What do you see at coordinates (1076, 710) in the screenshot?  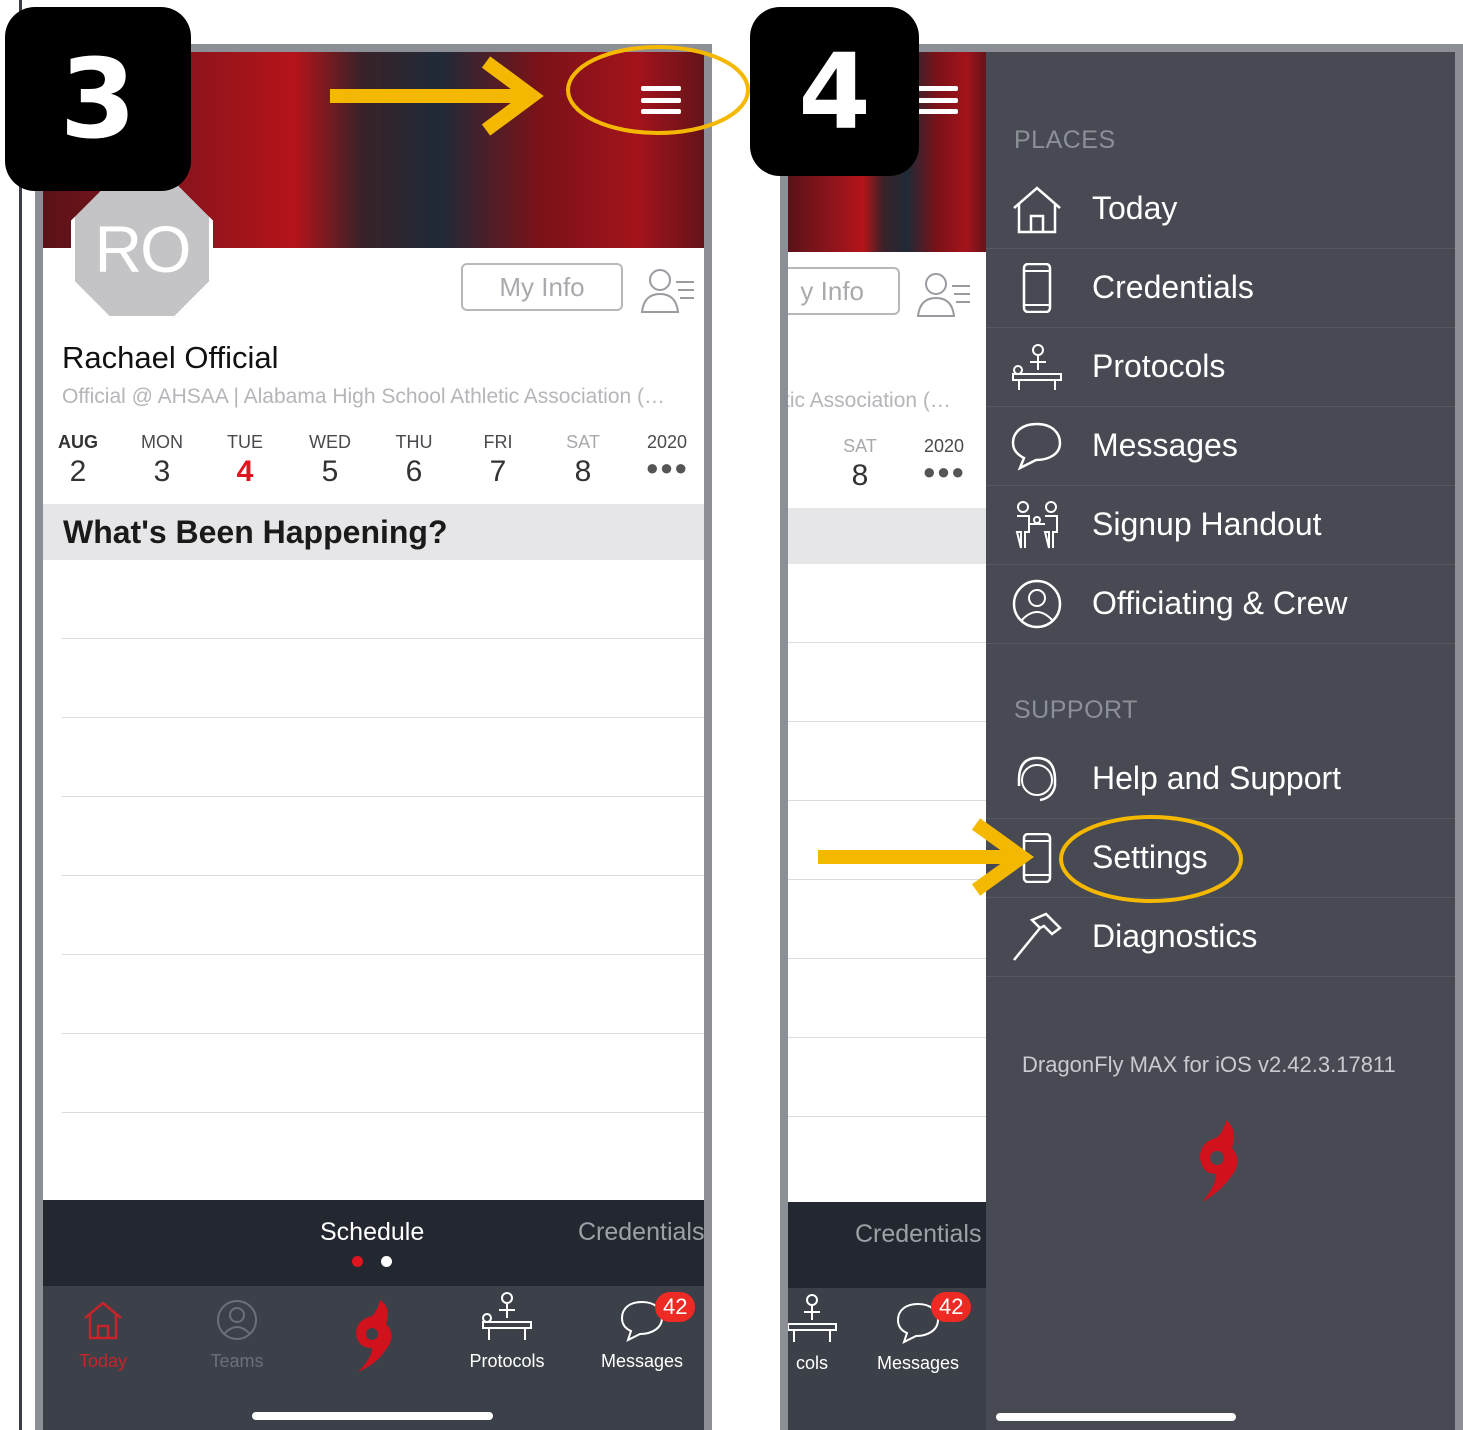 I see `support-section-header: SUPPORT` at bounding box center [1076, 710].